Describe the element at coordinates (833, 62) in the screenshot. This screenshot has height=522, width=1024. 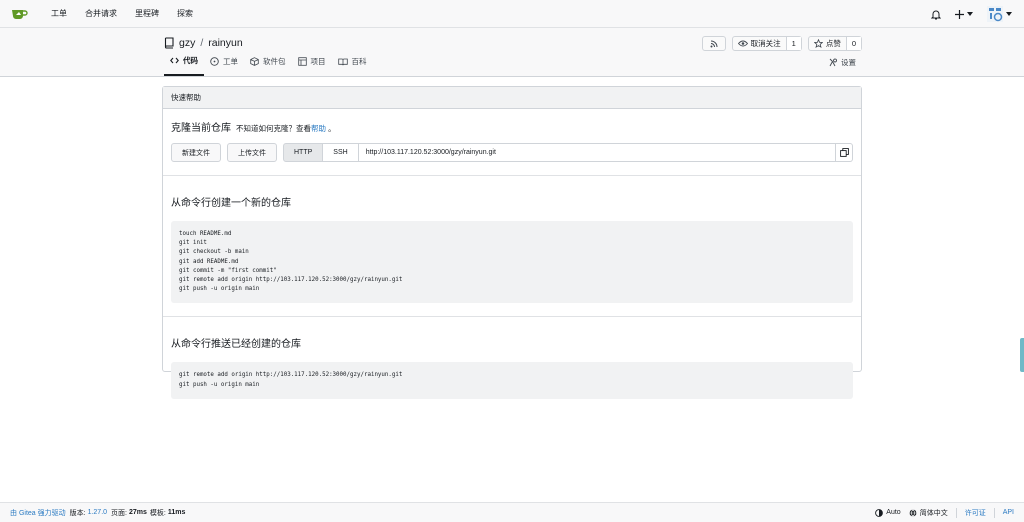
I see `tools-icon` at that location.